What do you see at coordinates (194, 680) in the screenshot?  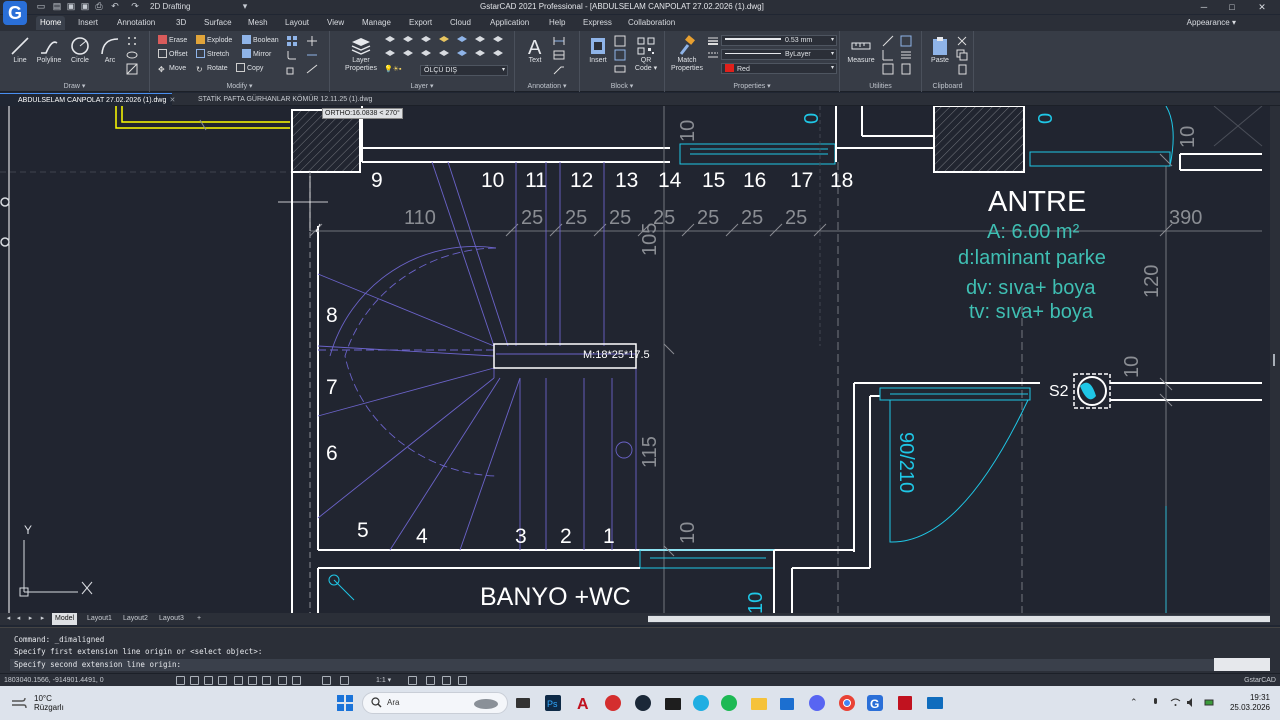 I see `snap-toggle-icon` at bounding box center [194, 680].